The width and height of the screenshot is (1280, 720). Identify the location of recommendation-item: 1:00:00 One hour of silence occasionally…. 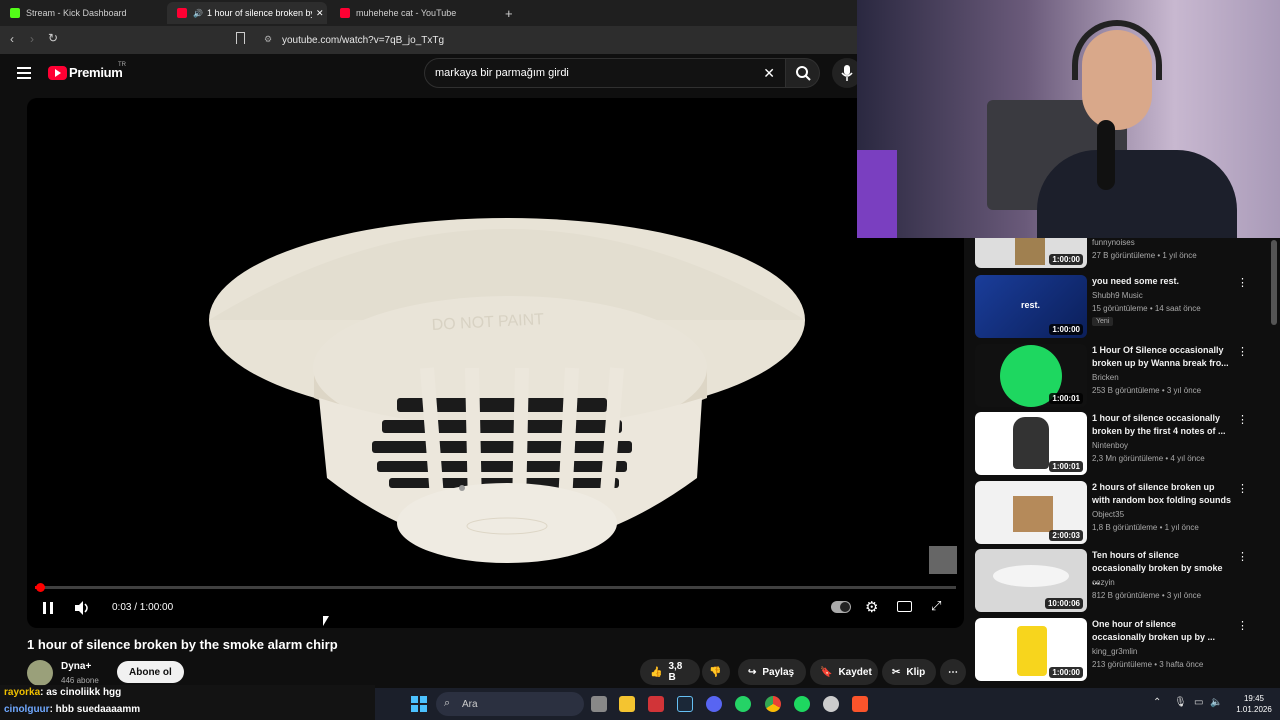
(1125, 650).